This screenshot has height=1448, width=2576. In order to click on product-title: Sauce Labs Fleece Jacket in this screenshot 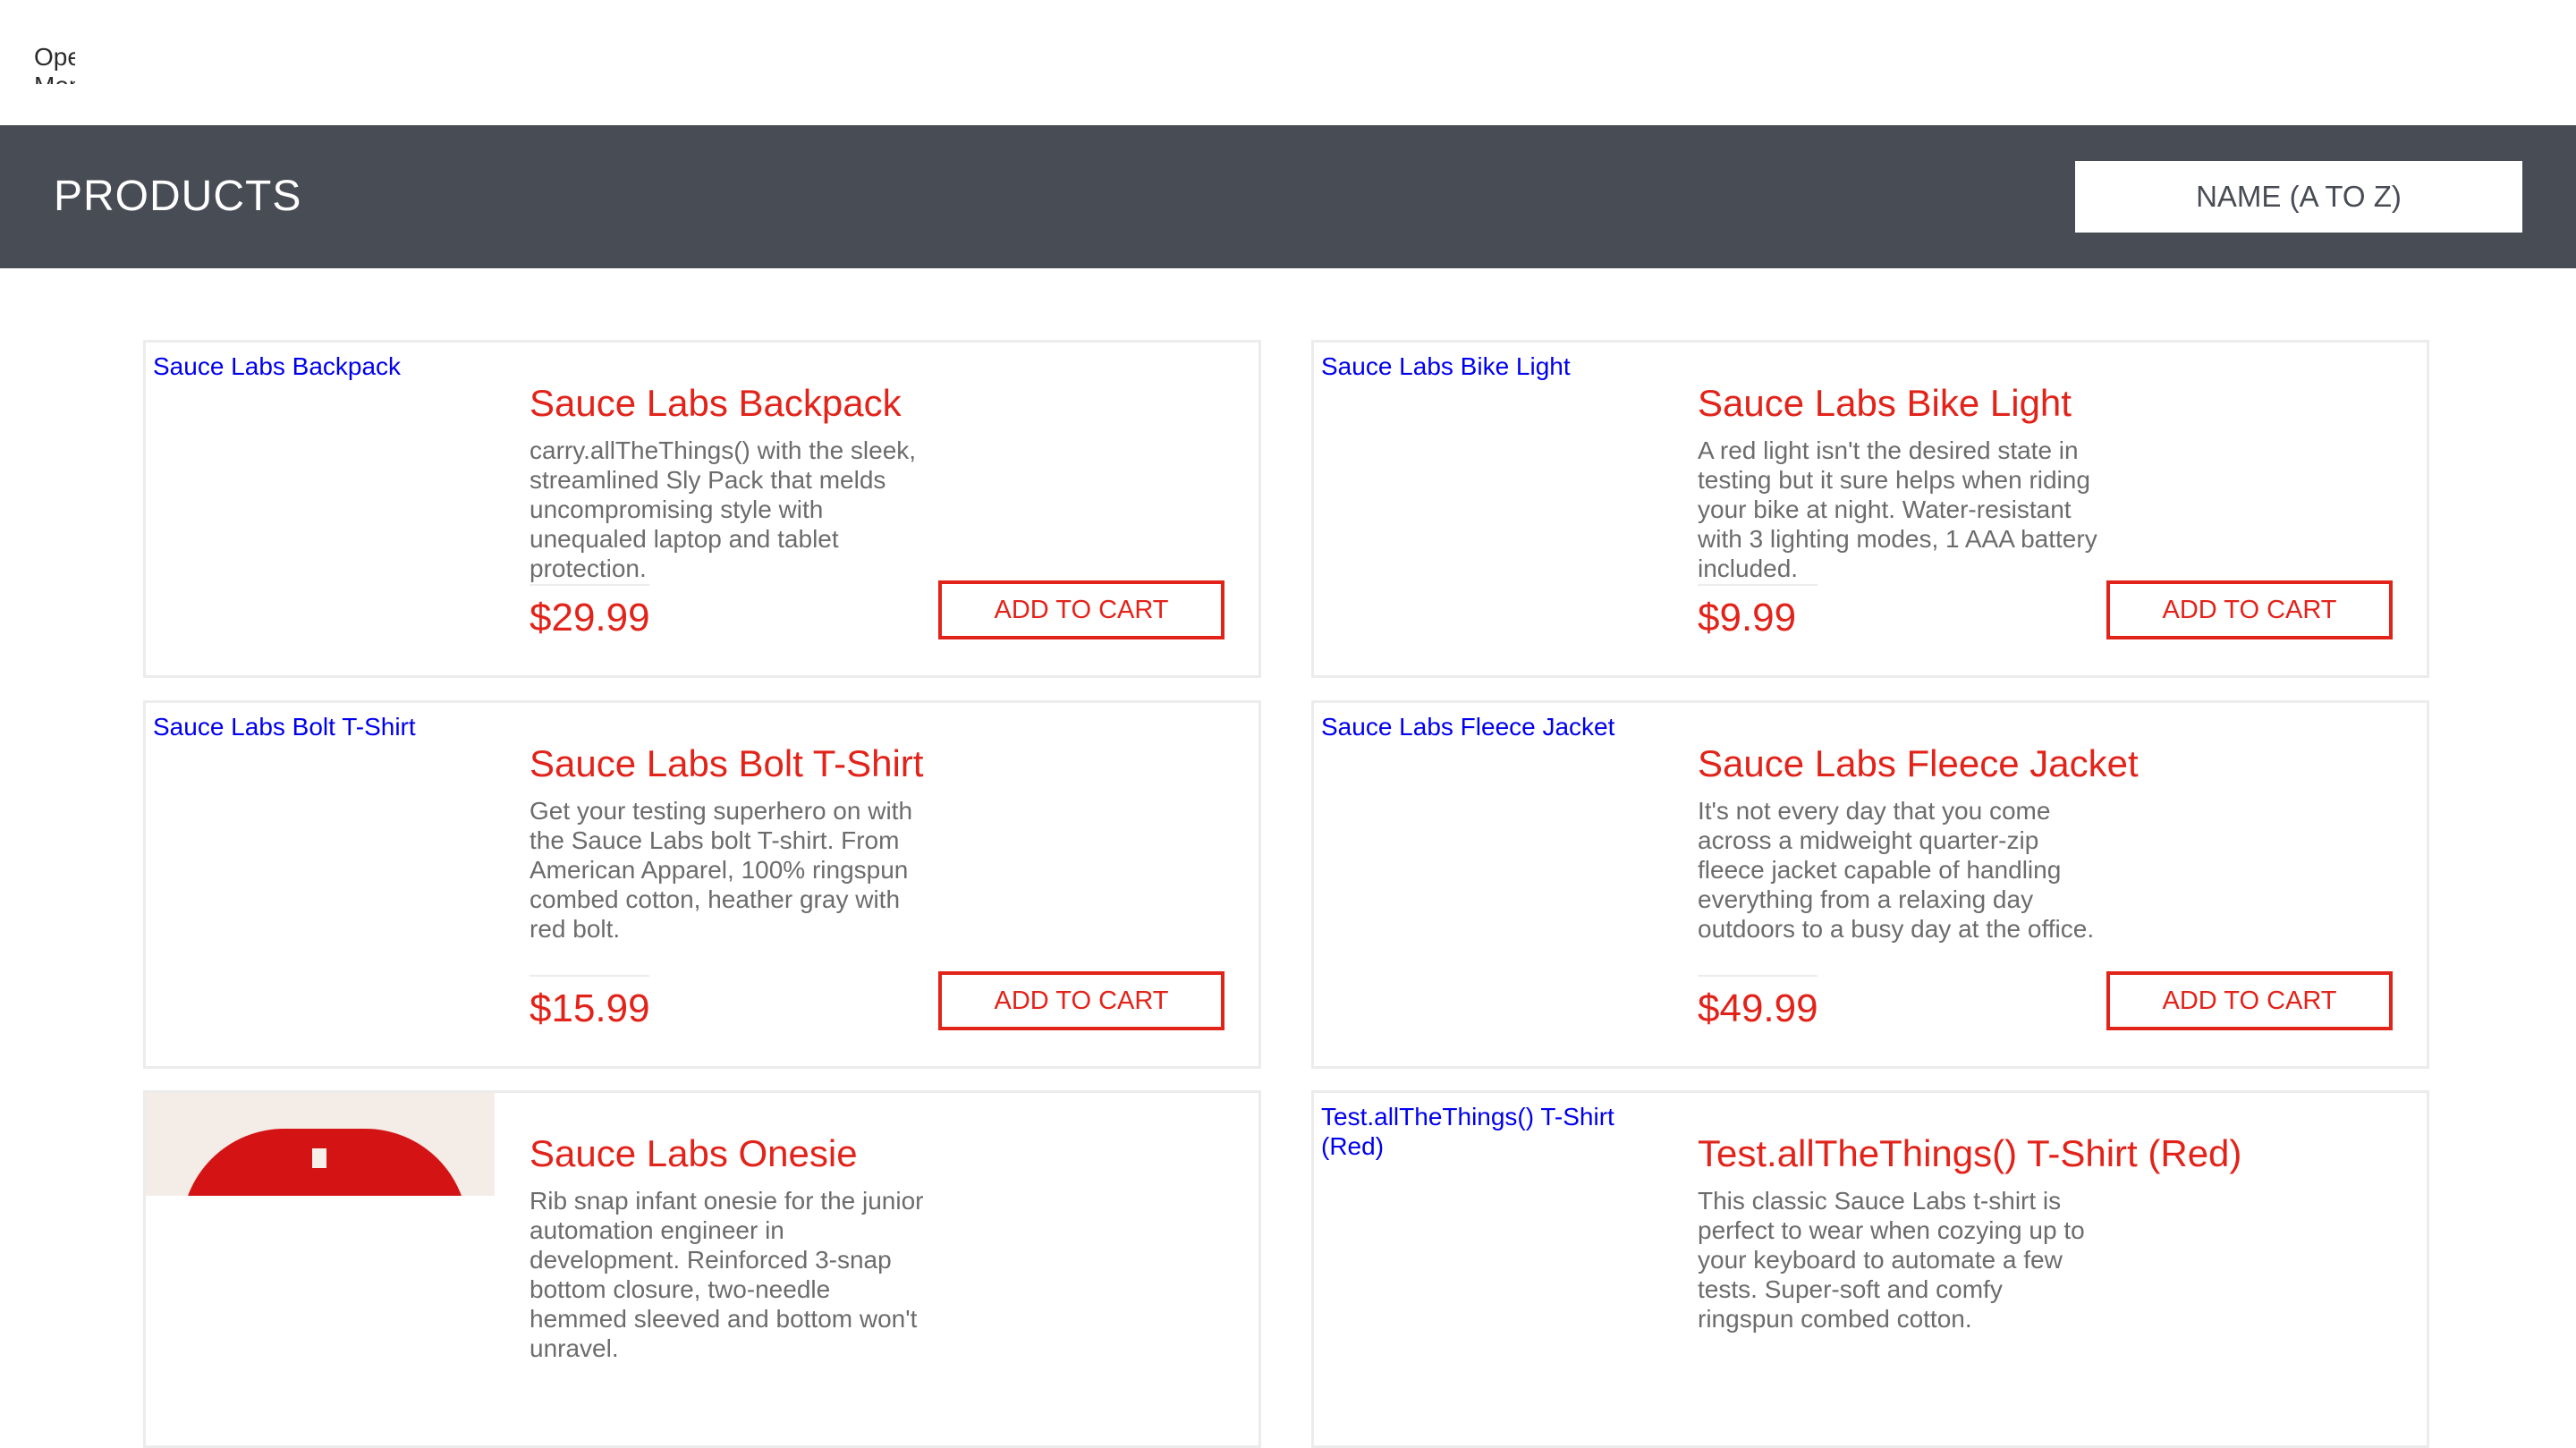, I will do `click(1918, 764)`.